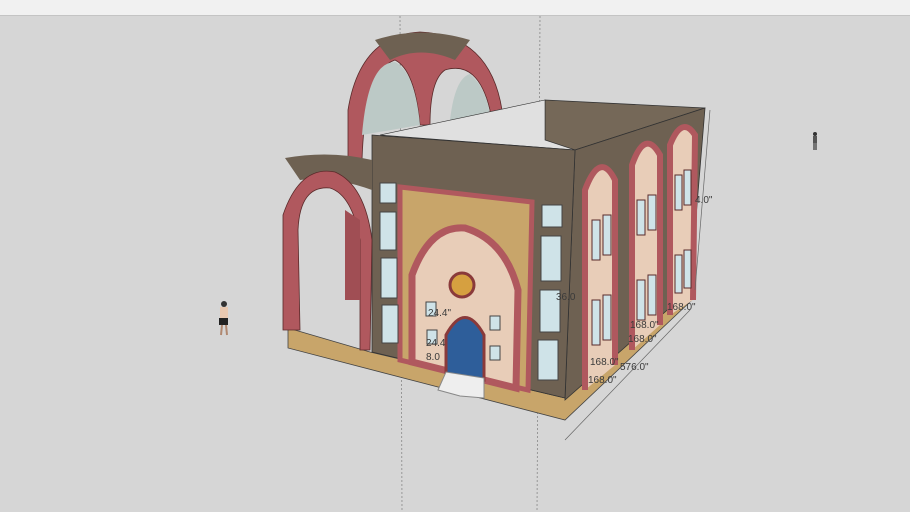 The image size is (910, 512). Describe the element at coordinates (465, 349) in the screenshot. I see `front-door` at that location.